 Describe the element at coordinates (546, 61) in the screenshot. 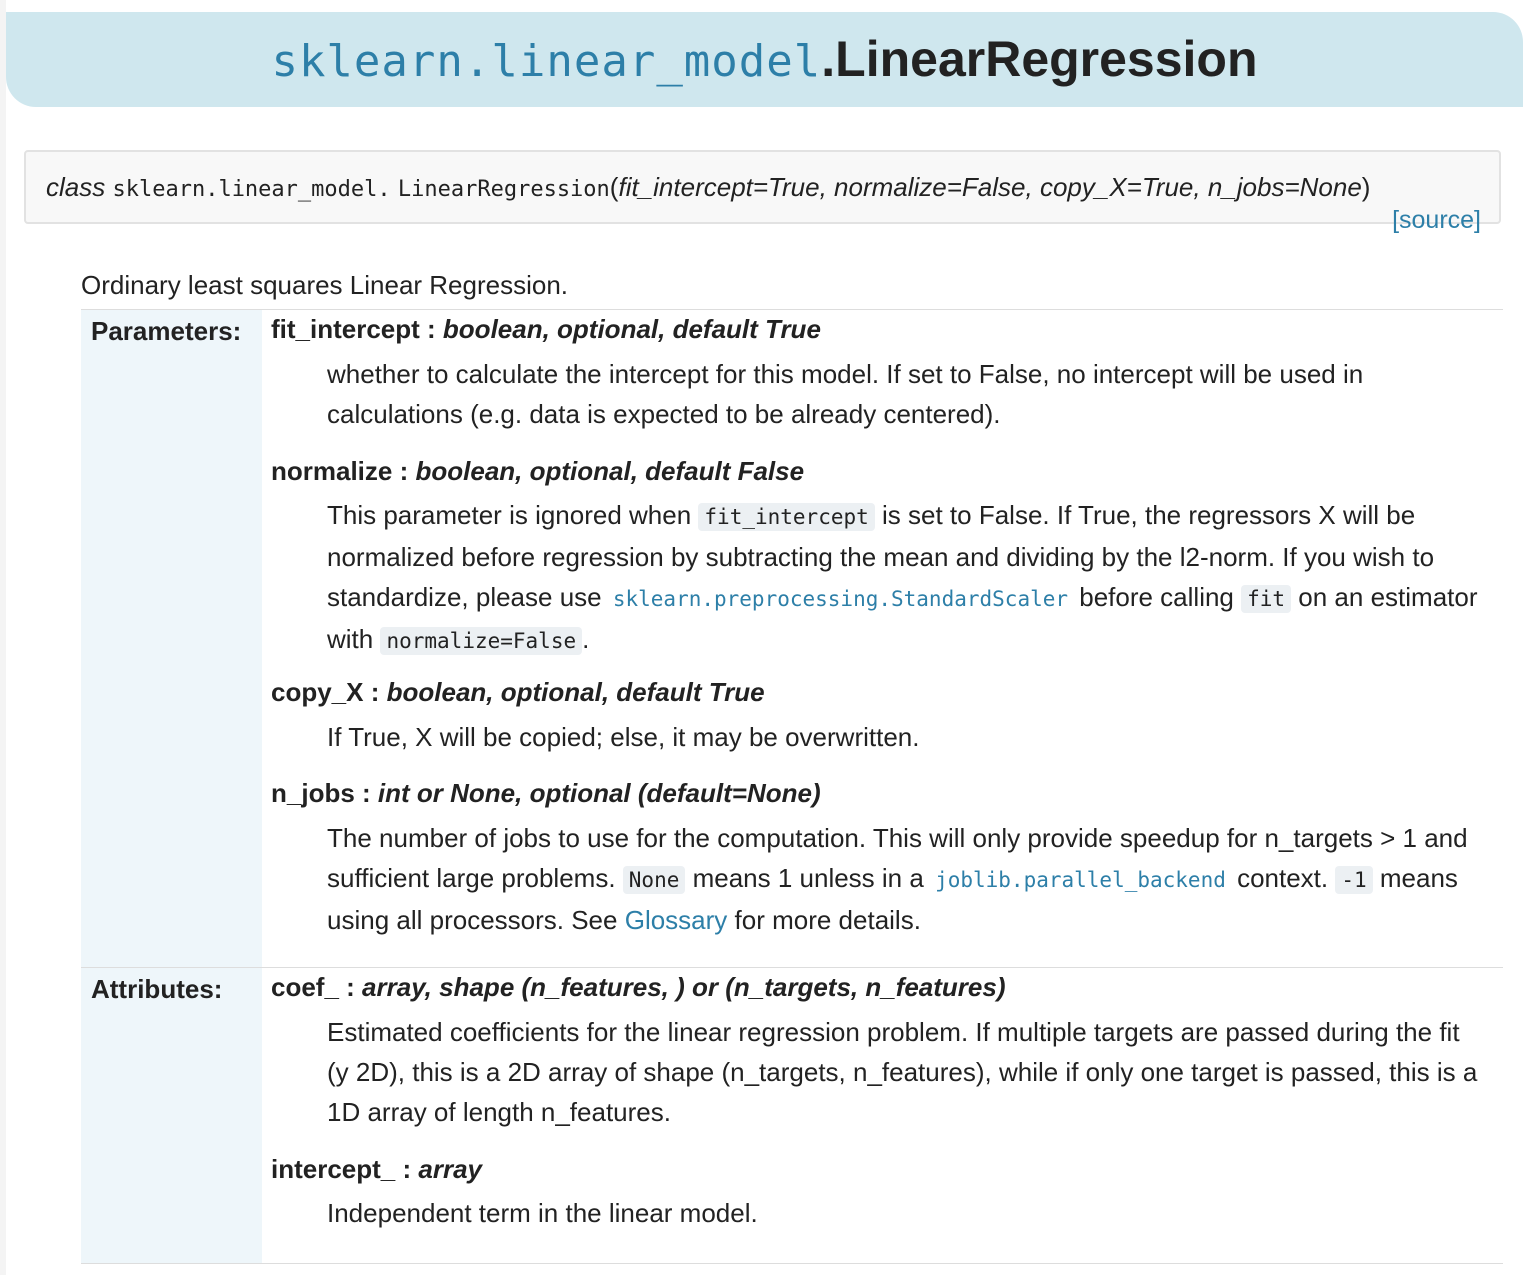

I see `title-module: sklearn.linear_model` at that location.